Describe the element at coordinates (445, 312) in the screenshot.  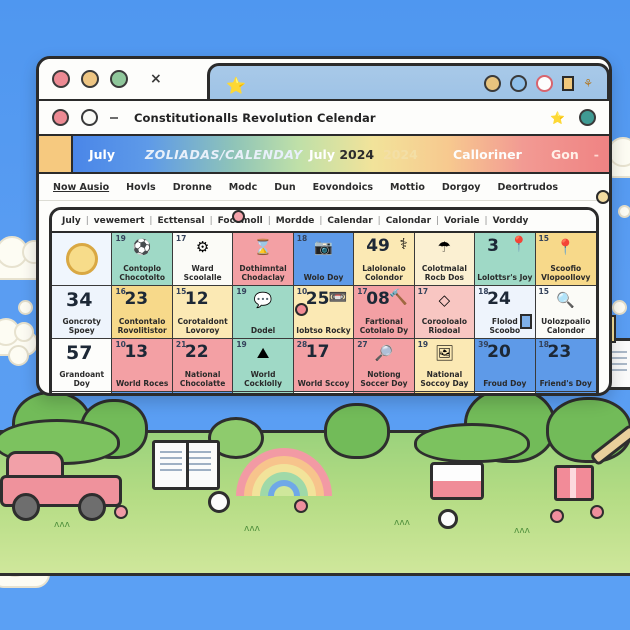
I see `calendar-cell: 17 ◇ Corooloalo Riodoal` at that location.